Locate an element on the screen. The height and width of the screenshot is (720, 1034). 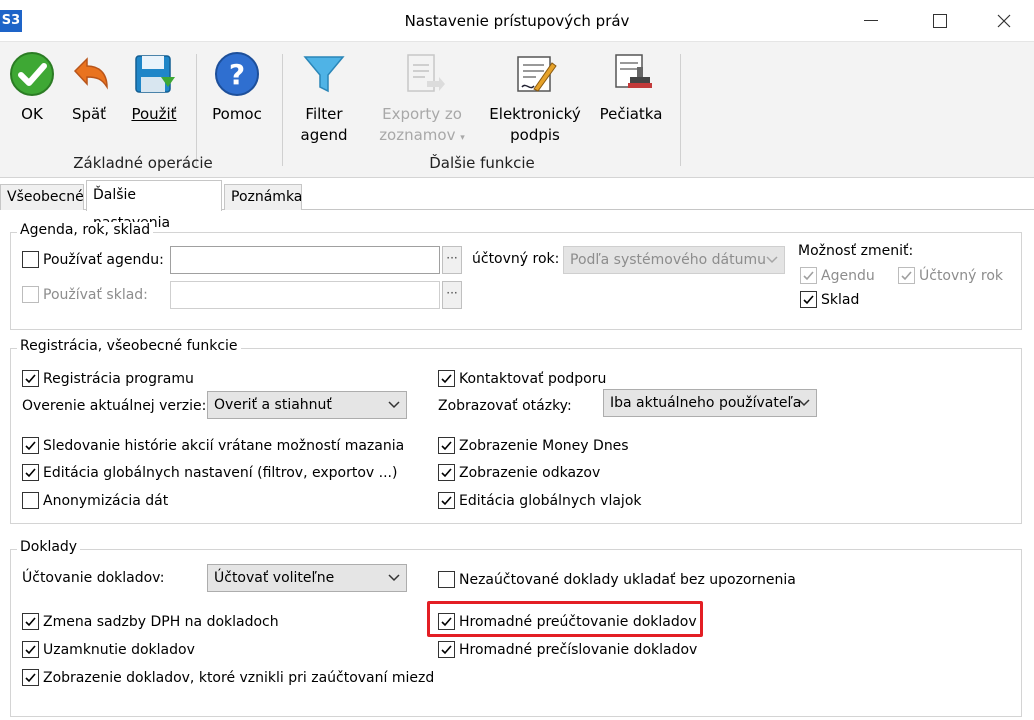
documents-group-title: Doklady is located at coordinates (49, 547).